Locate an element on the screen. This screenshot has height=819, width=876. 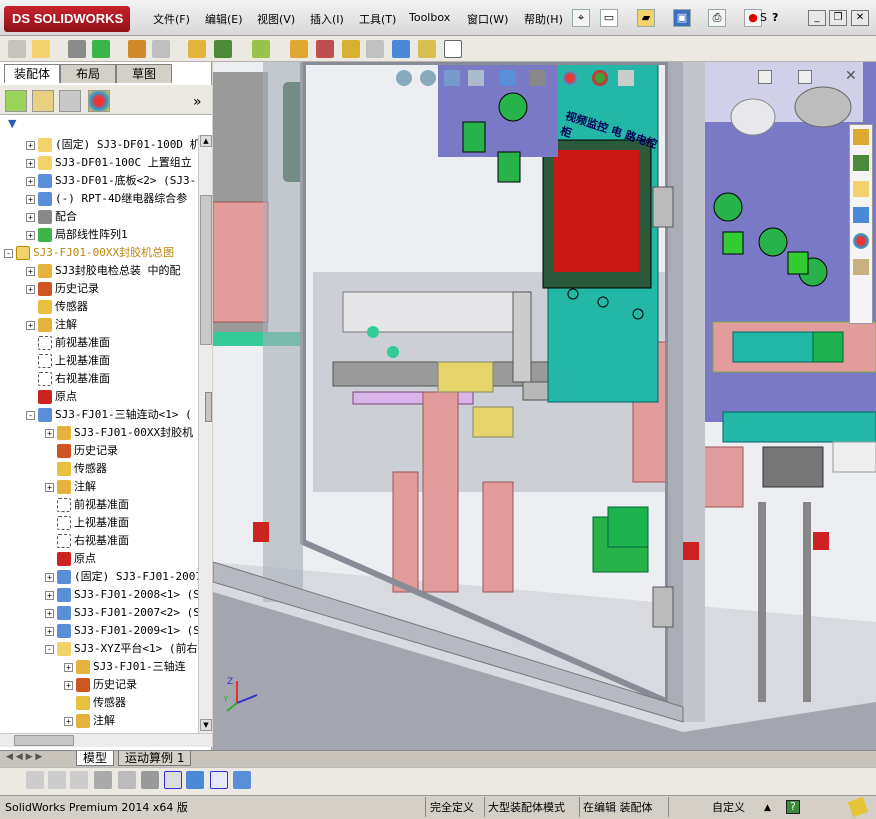
tree-item: + SJ3-FJ01-2007<2> (S. is located at coordinates (121, 613).